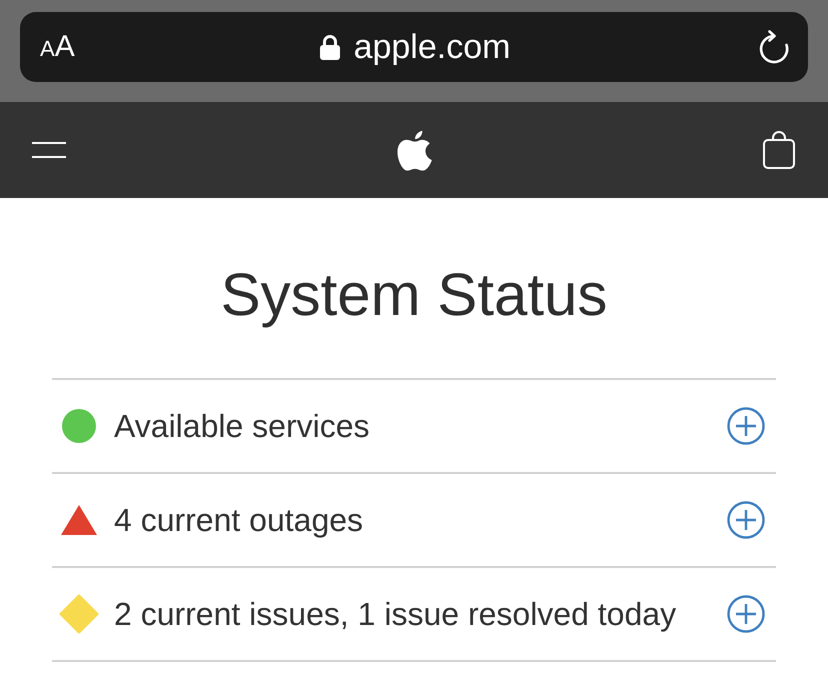  What do you see at coordinates (414, 150) in the screenshot?
I see `apple-icon` at bounding box center [414, 150].